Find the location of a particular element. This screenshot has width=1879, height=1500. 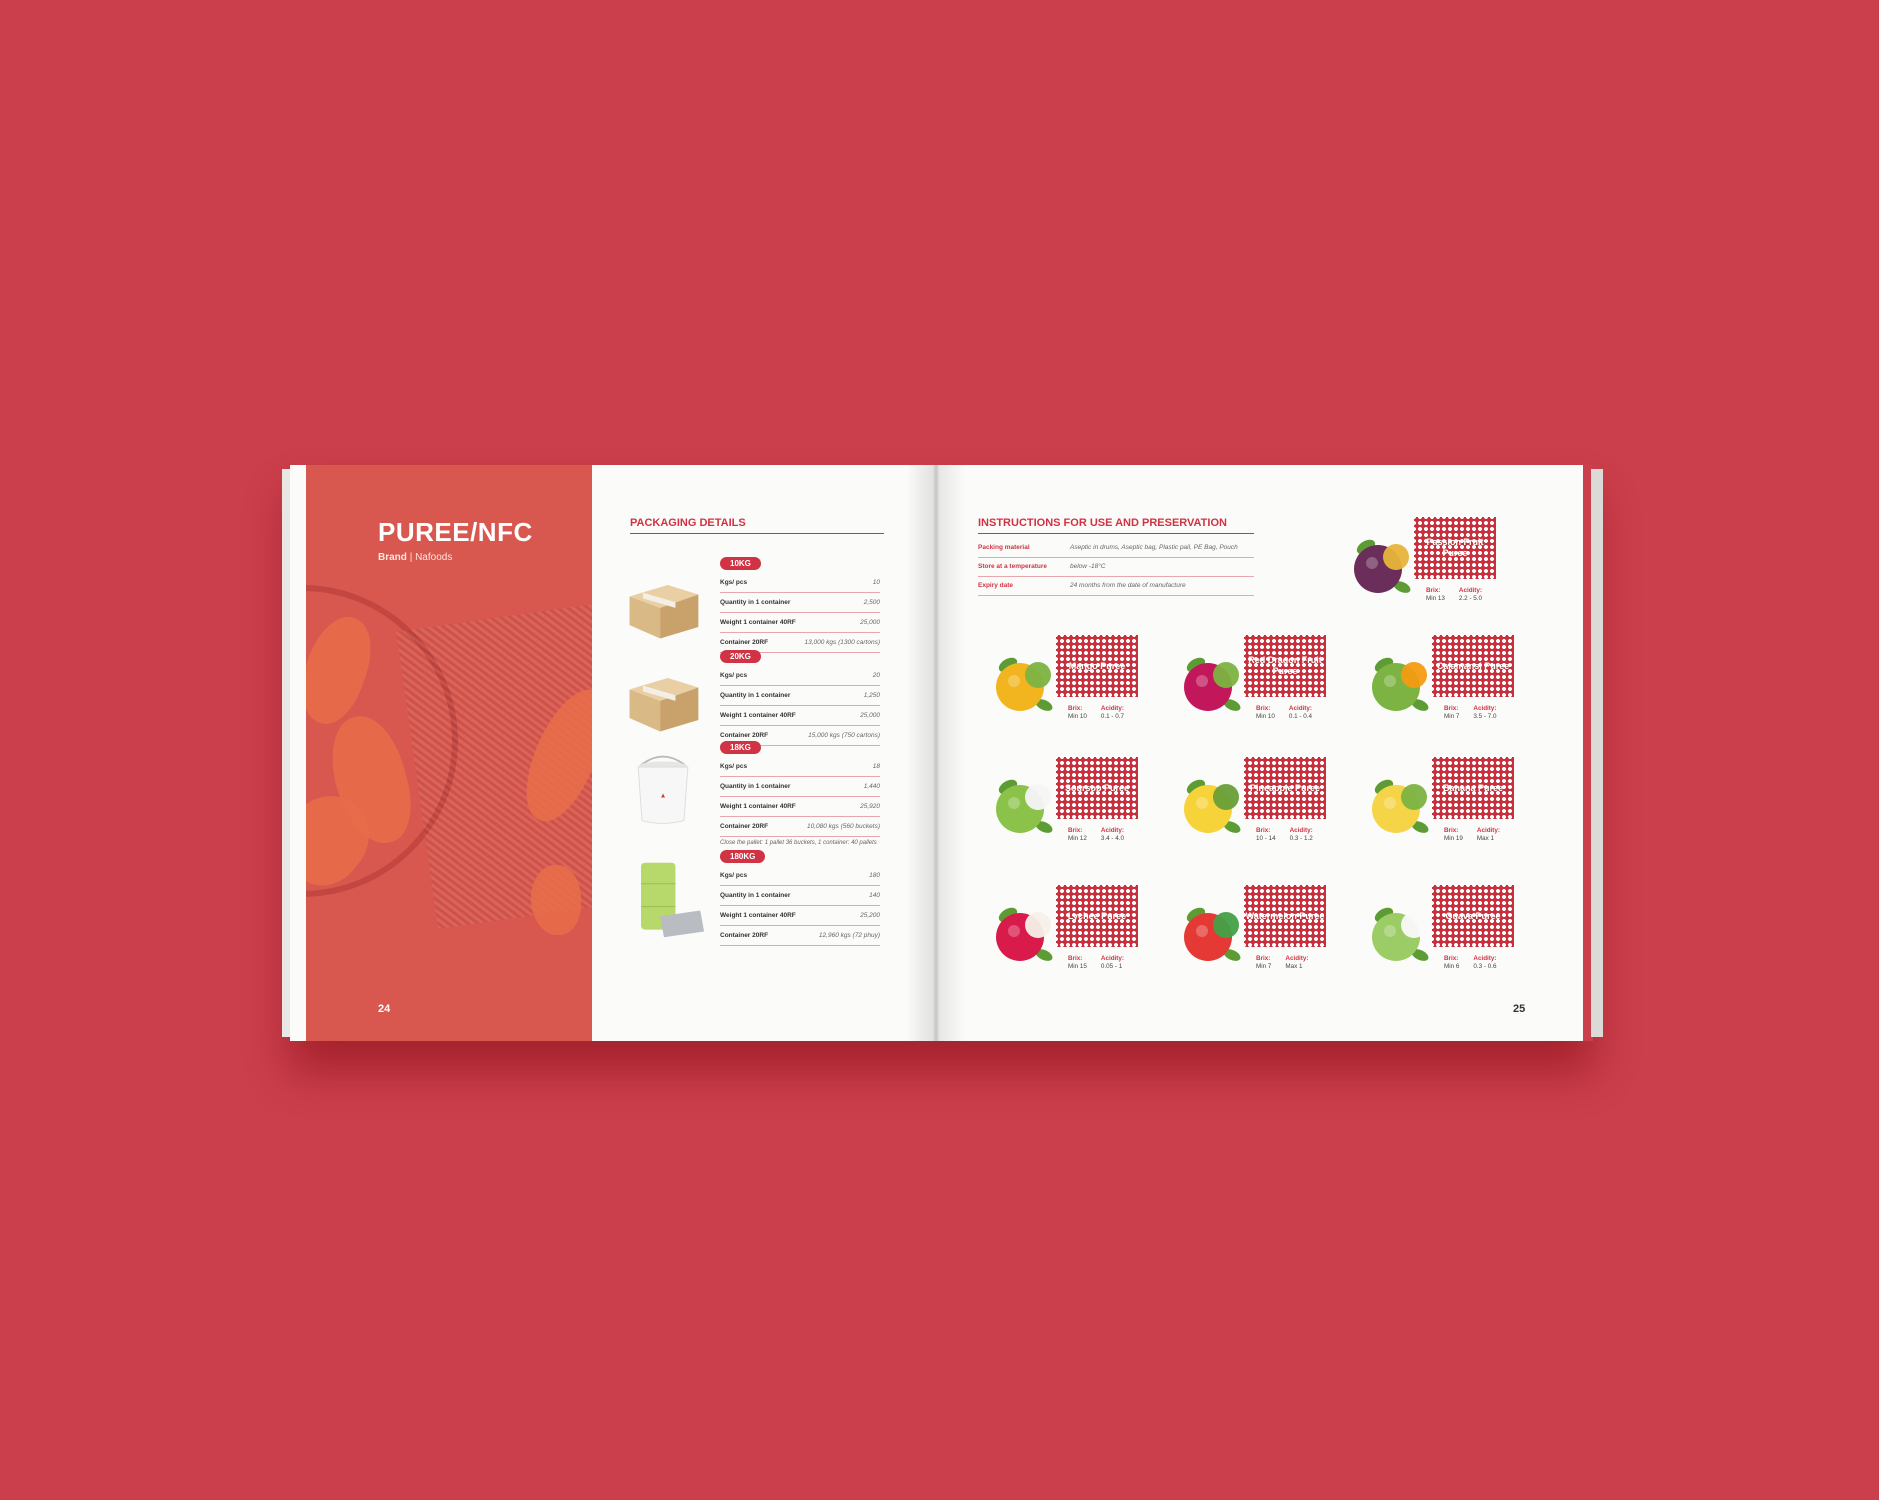

acidity-spec: Acidity: 3.4 - 4.0 is located at coordinates (1112, 834).